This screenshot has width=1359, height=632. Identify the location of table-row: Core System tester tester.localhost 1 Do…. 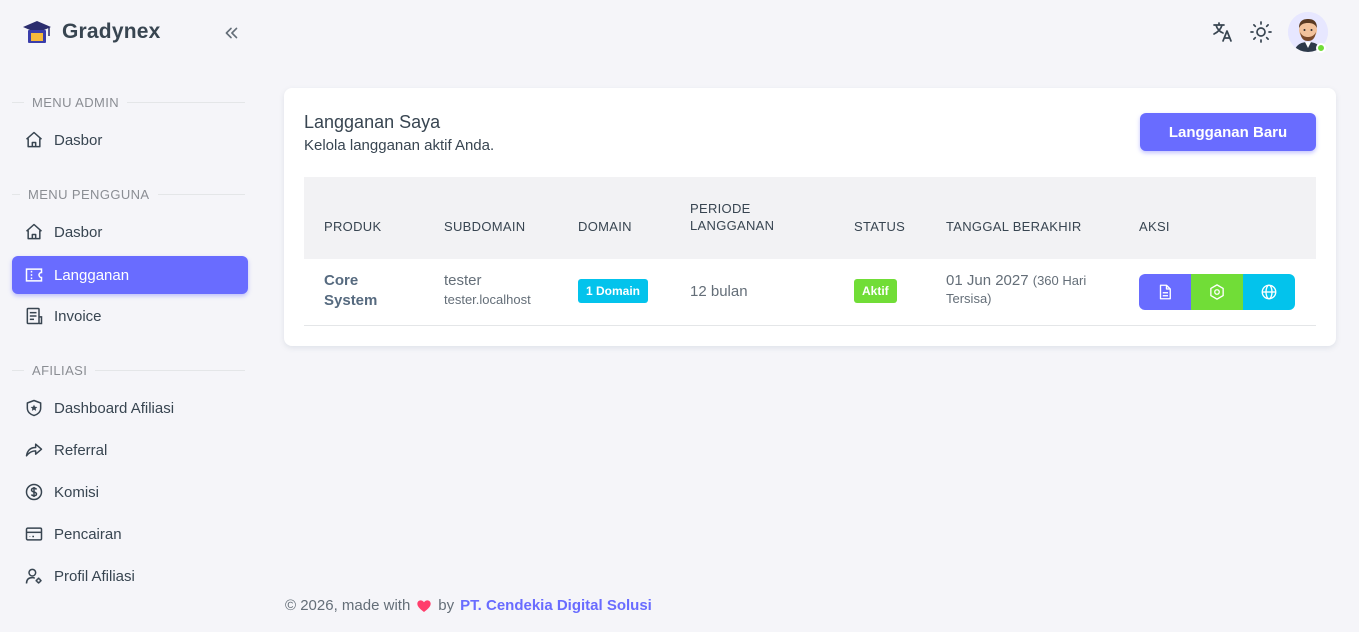
(810, 292).